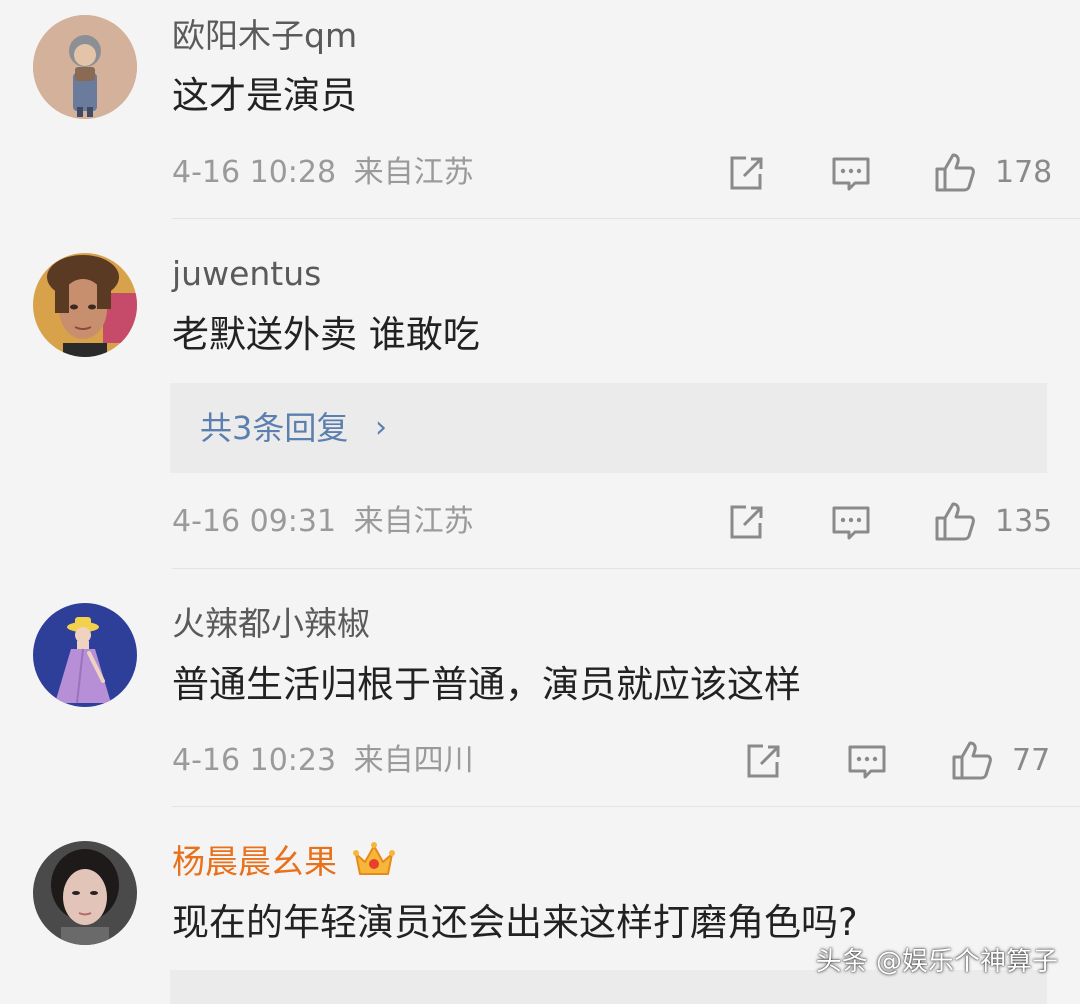 Image resolution: width=1080 pixels, height=1004 pixels. Describe the element at coordinates (1024, 521) in the screenshot. I see `like-count: 135` at that location.